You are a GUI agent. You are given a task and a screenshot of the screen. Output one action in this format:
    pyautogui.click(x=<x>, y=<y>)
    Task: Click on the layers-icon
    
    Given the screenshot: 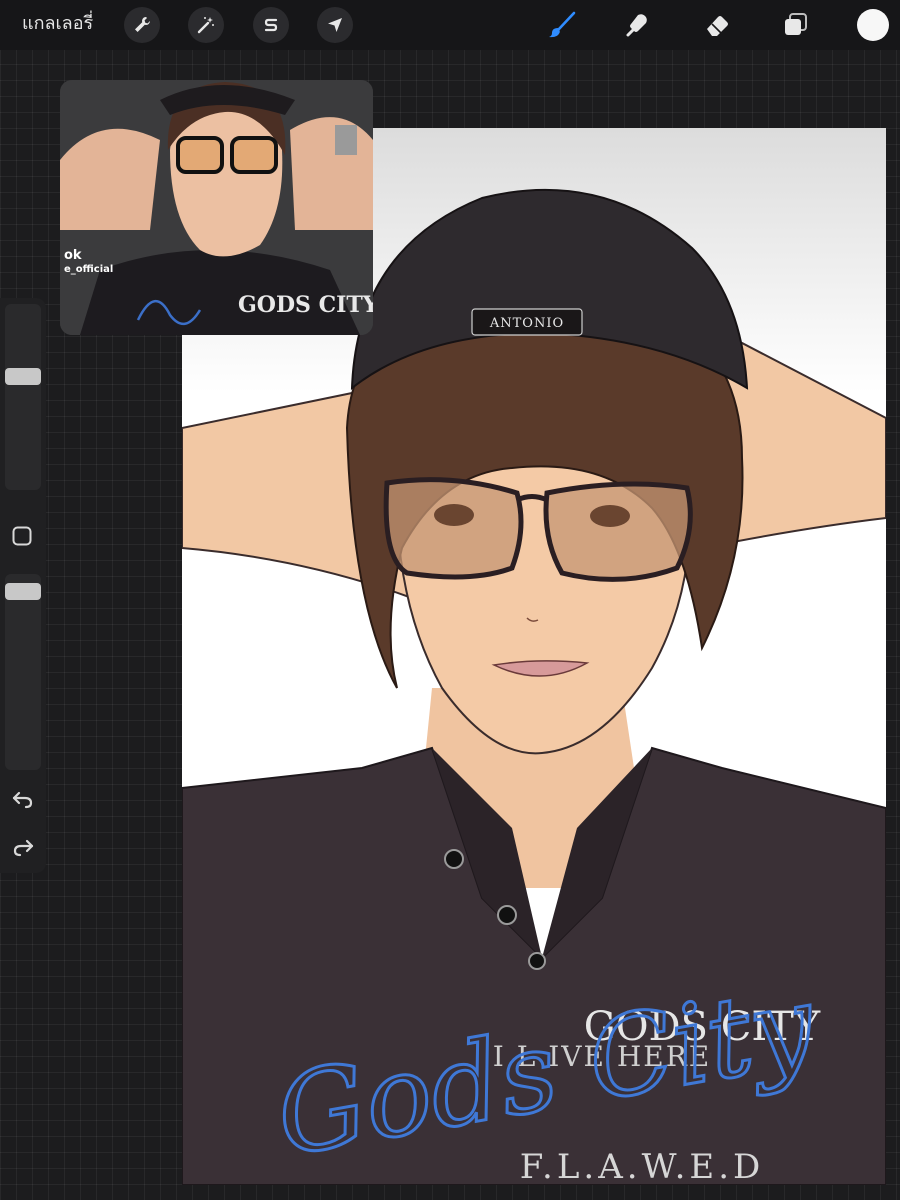 What is the action you would take?
    pyautogui.click(x=796, y=24)
    